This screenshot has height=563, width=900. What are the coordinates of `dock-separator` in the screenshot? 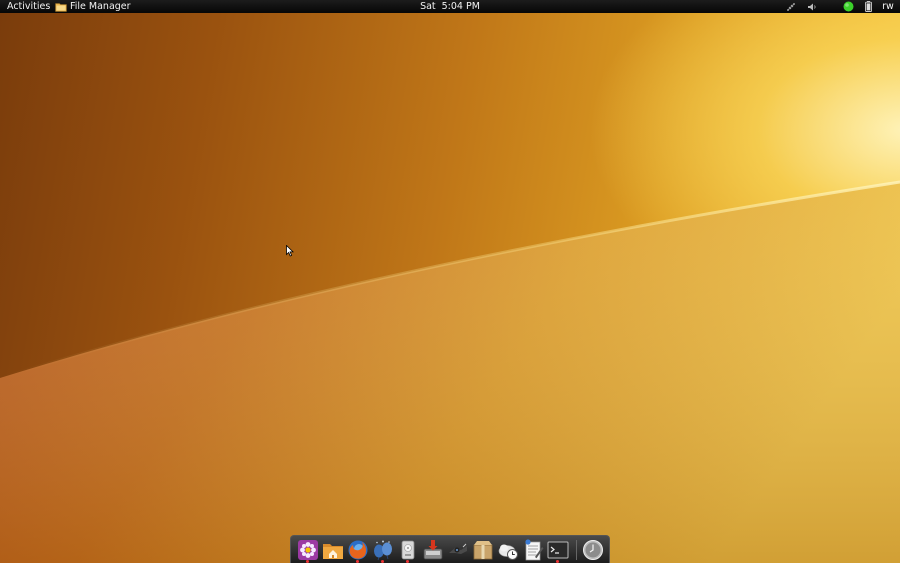 It's located at (576, 550).